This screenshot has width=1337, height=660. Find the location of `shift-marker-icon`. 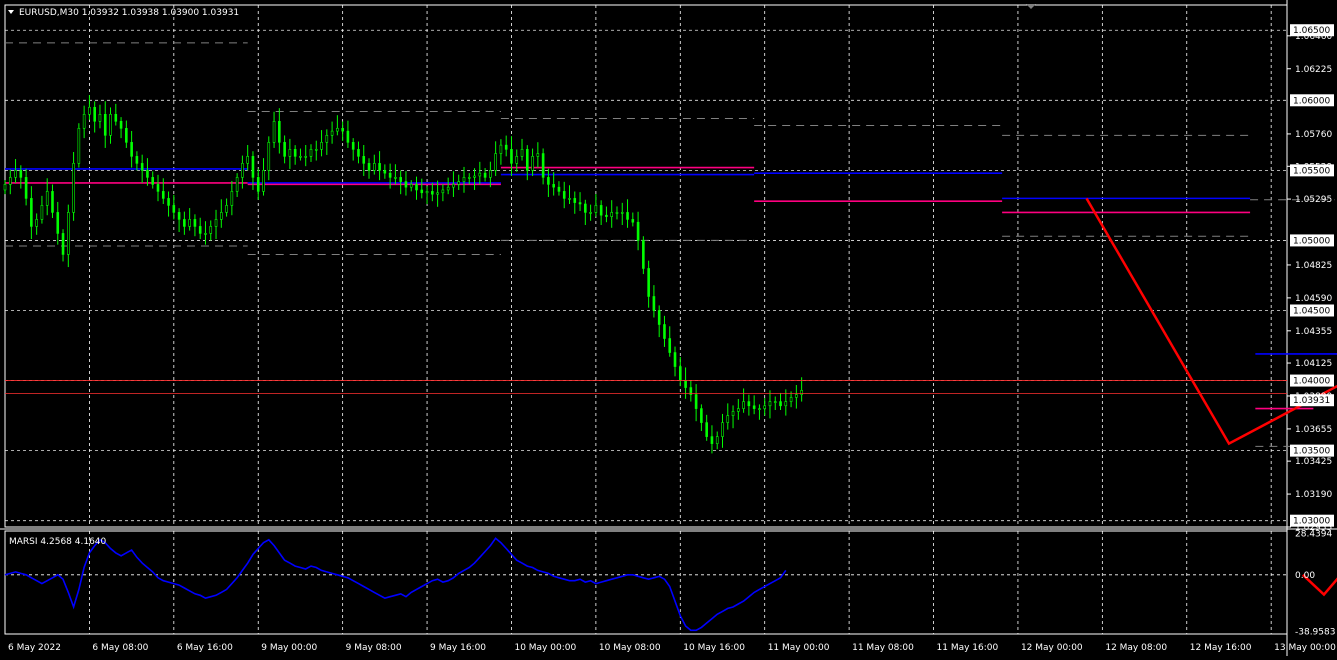

shift-marker-icon is located at coordinates (1031, 6).